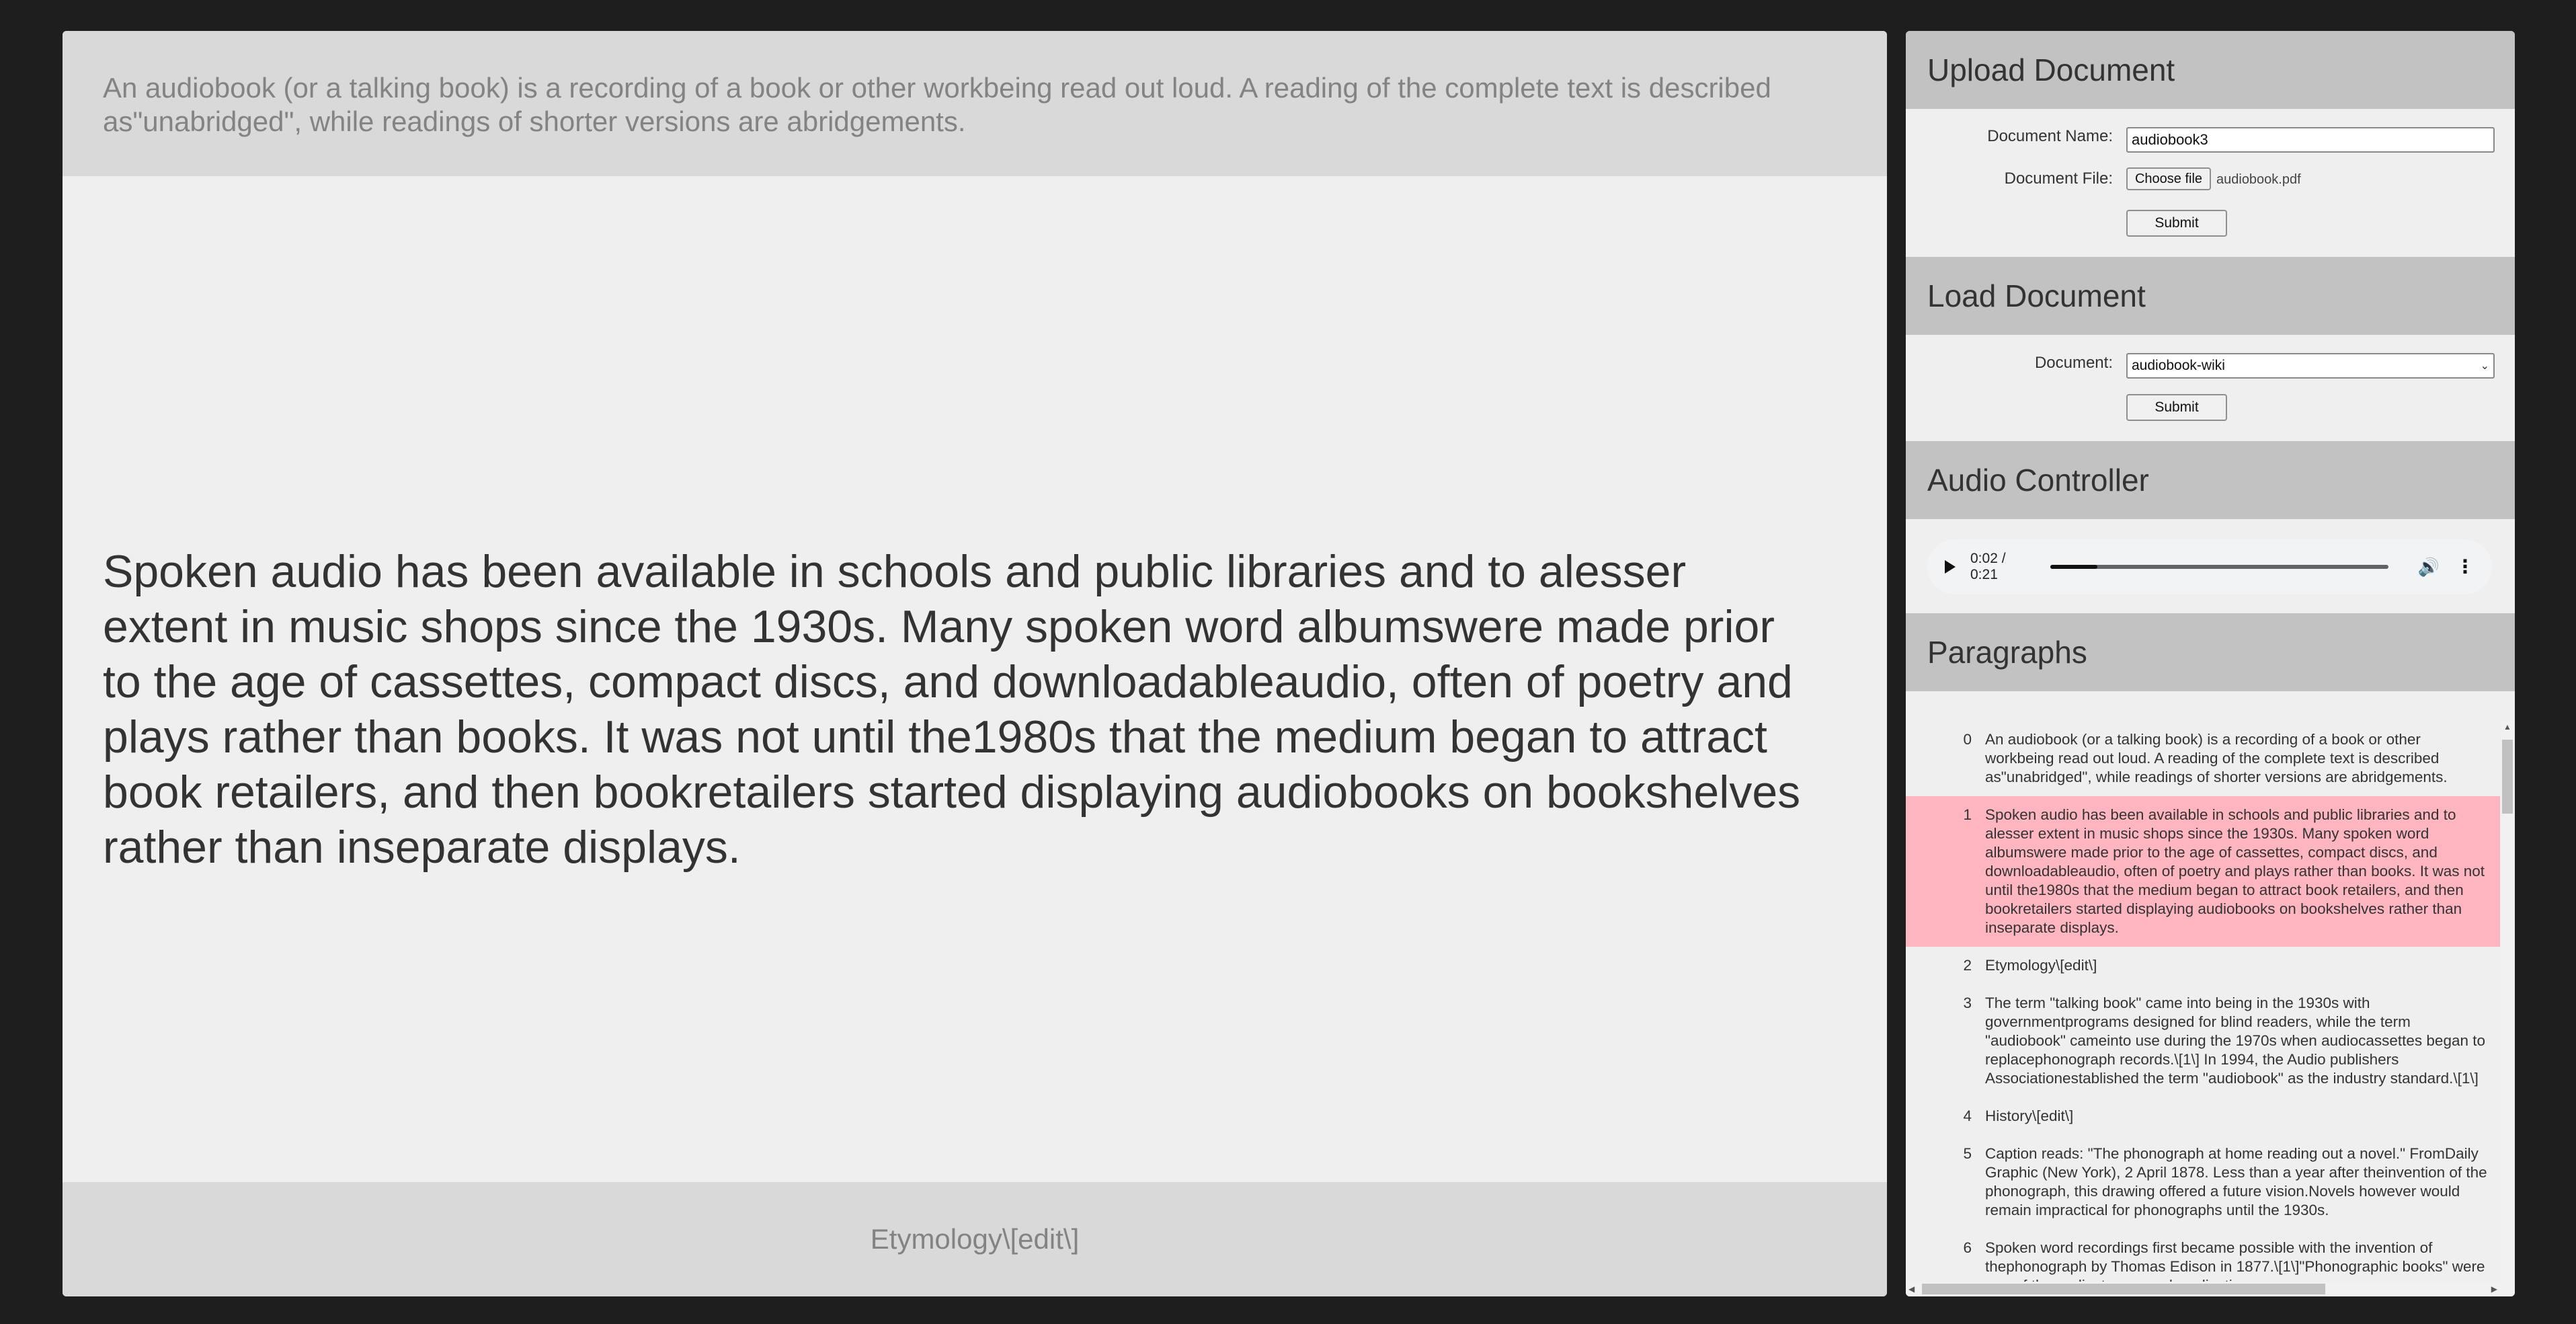 Image resolution: width=2576 pixels, height=1324 pixels. I want to click on horizontal-scrollbar: ◀ ▶, so click(2203, 1289).